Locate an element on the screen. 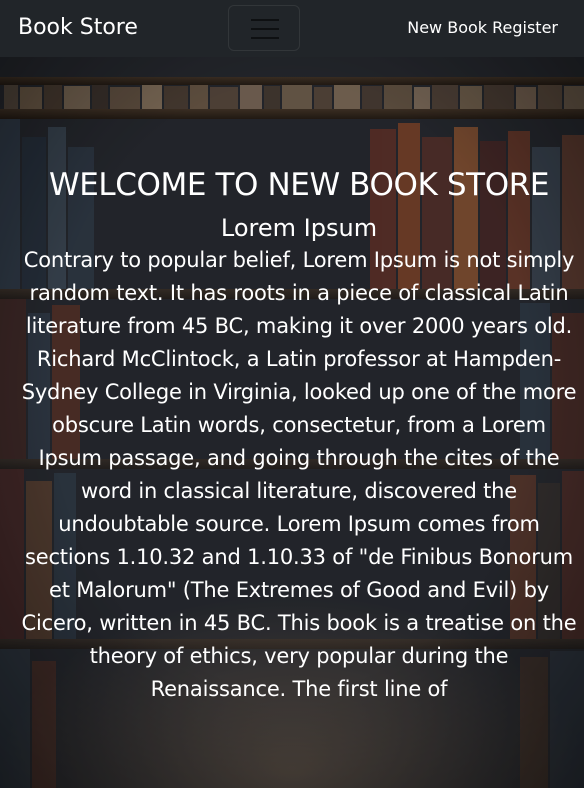  brand-link: Book Store is located at coordinates (78, 28).